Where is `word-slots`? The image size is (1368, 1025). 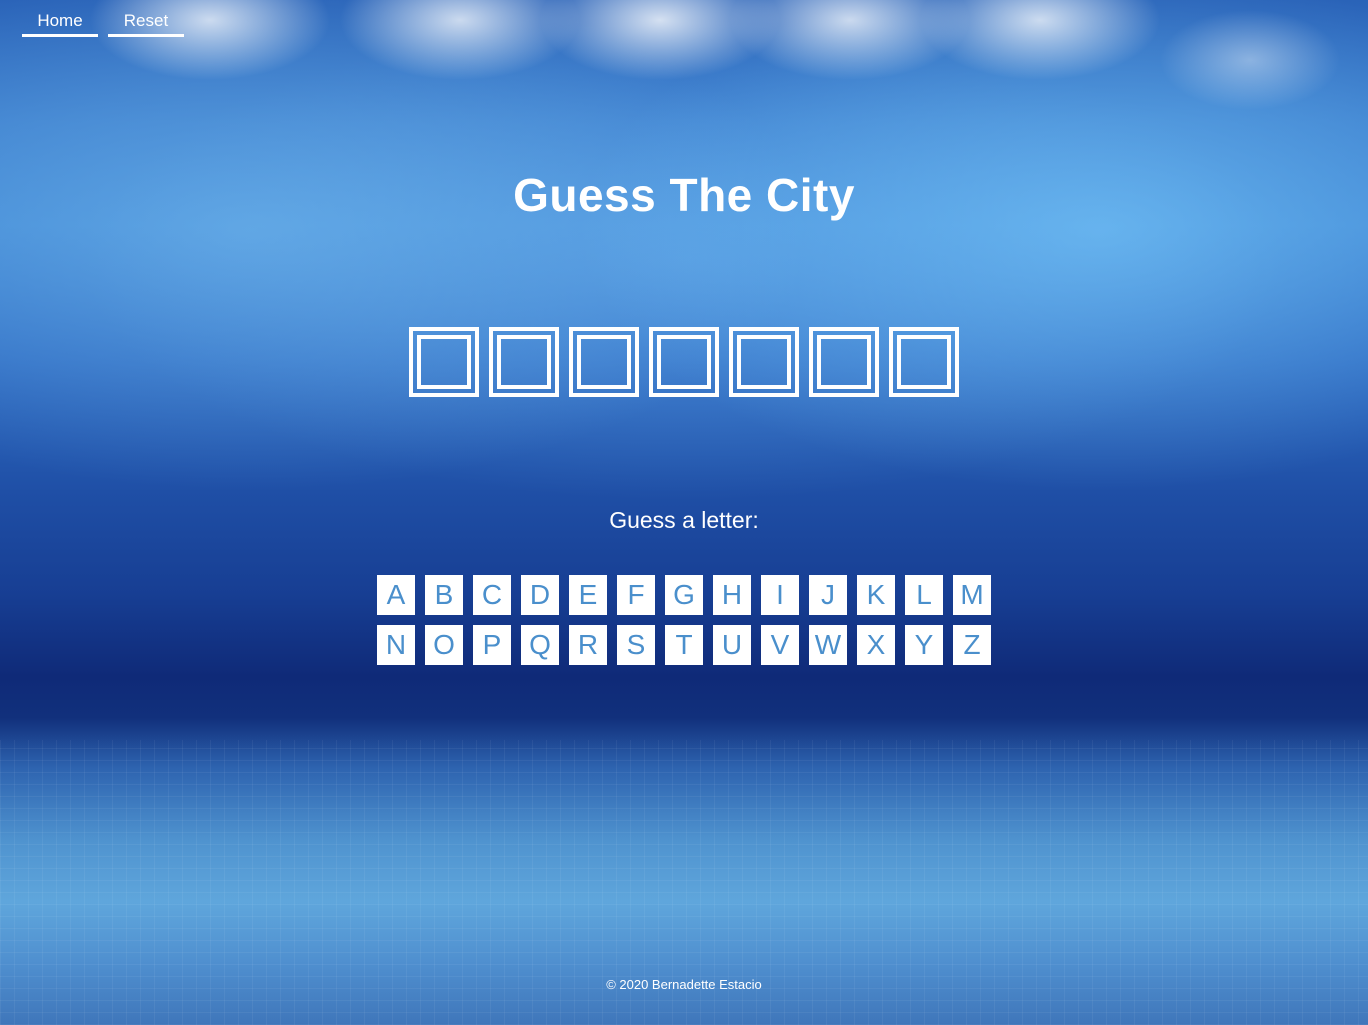
word-slots is located at coordinates (684, 362).